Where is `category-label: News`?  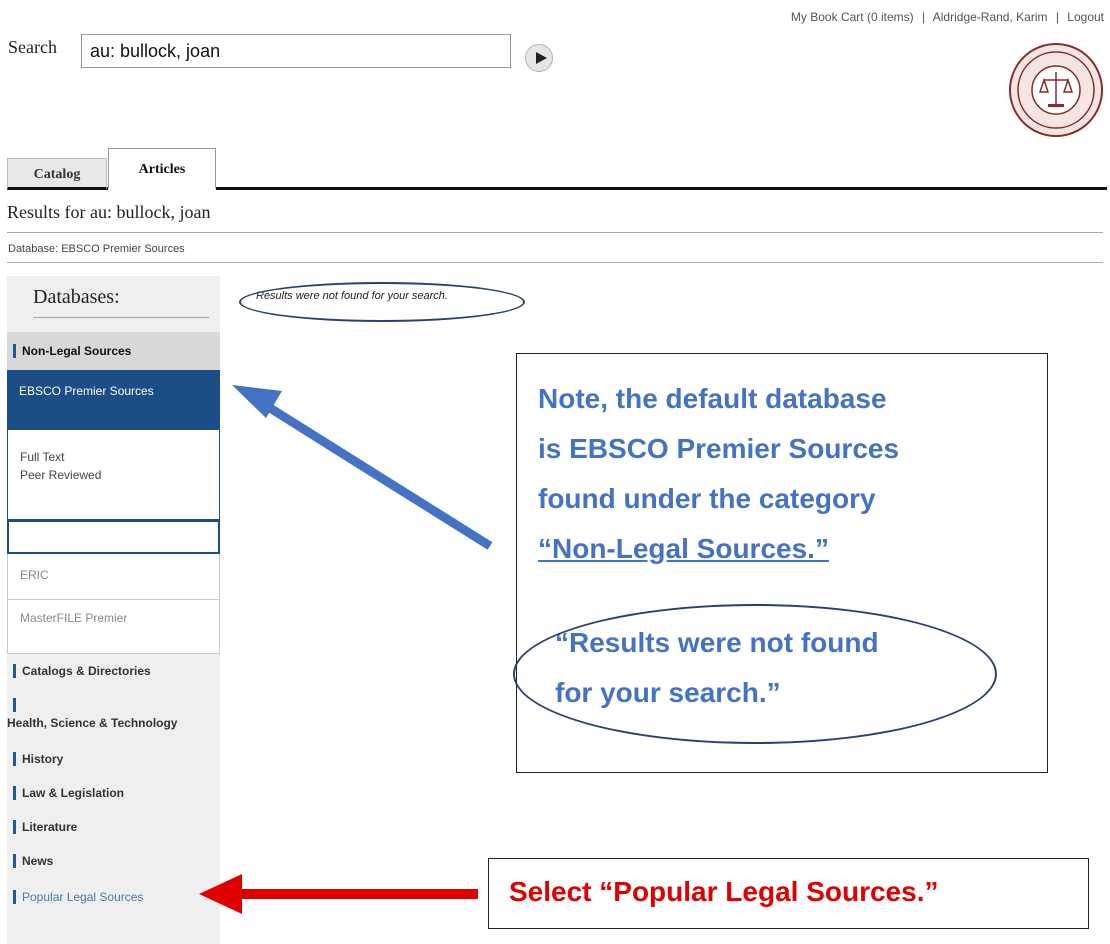 category-label: News is located at coordinates (38, 861).